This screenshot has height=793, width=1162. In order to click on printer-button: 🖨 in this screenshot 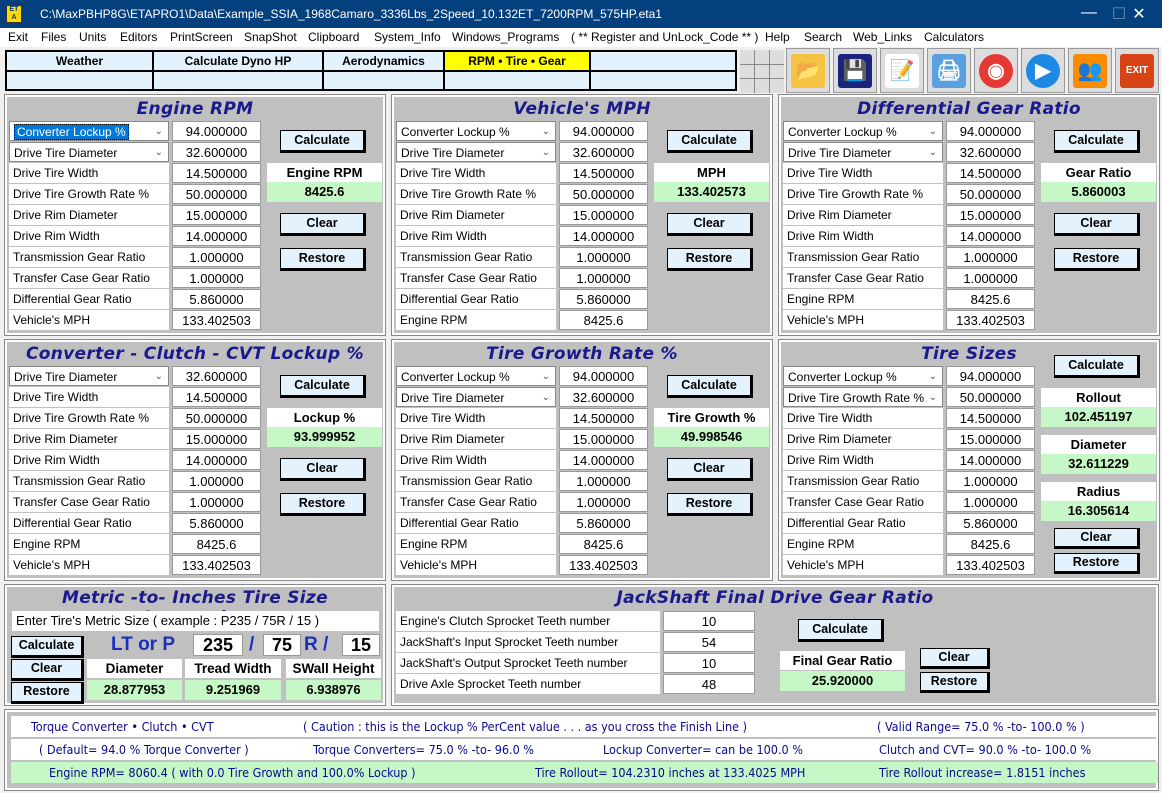, I will do `click(949, 70)`.